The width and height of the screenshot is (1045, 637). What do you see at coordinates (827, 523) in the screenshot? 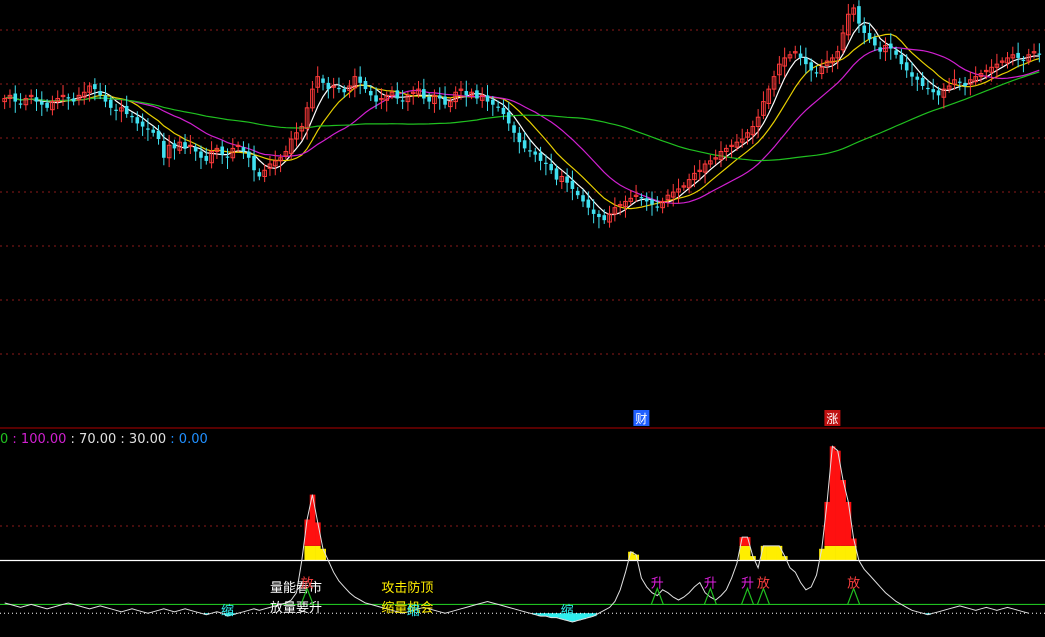
I see `indicator-fill-red` at bounding box center [827, 523].